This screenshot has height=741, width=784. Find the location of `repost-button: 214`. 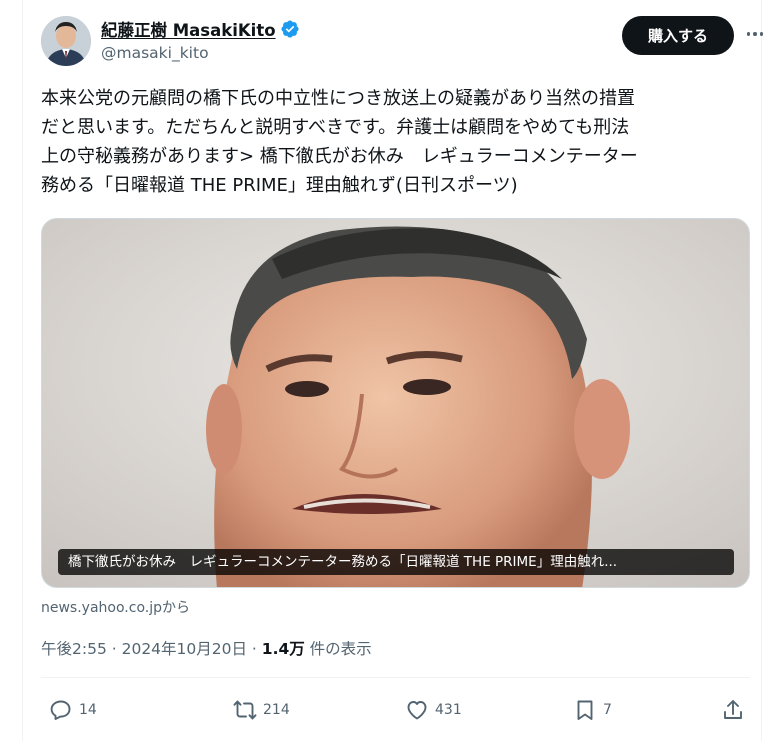

repost-button: 214 is located at coordinates (261, 710).